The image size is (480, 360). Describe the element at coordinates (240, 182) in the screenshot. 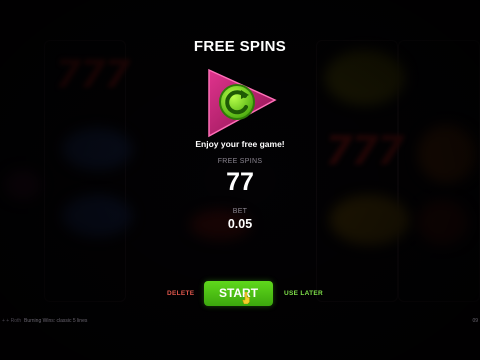

I see `free-spins-count: 77` at that location.